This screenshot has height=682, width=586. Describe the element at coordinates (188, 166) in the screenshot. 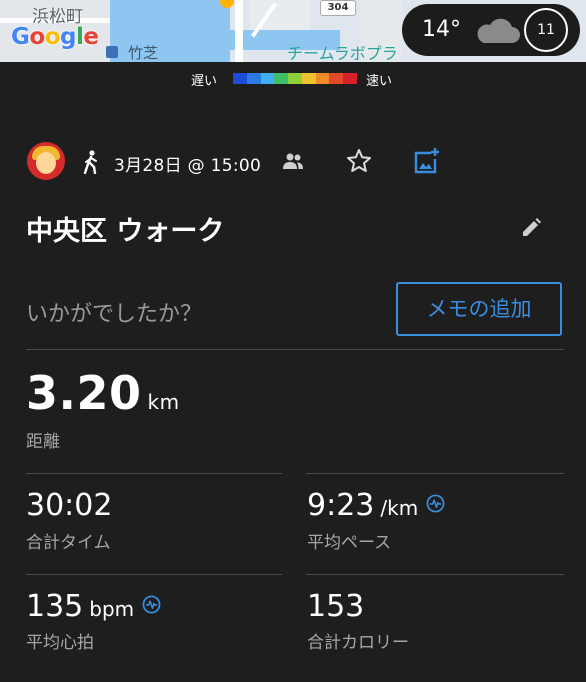

I see `activity-date: 3月28日 @ 15:00` at that location.